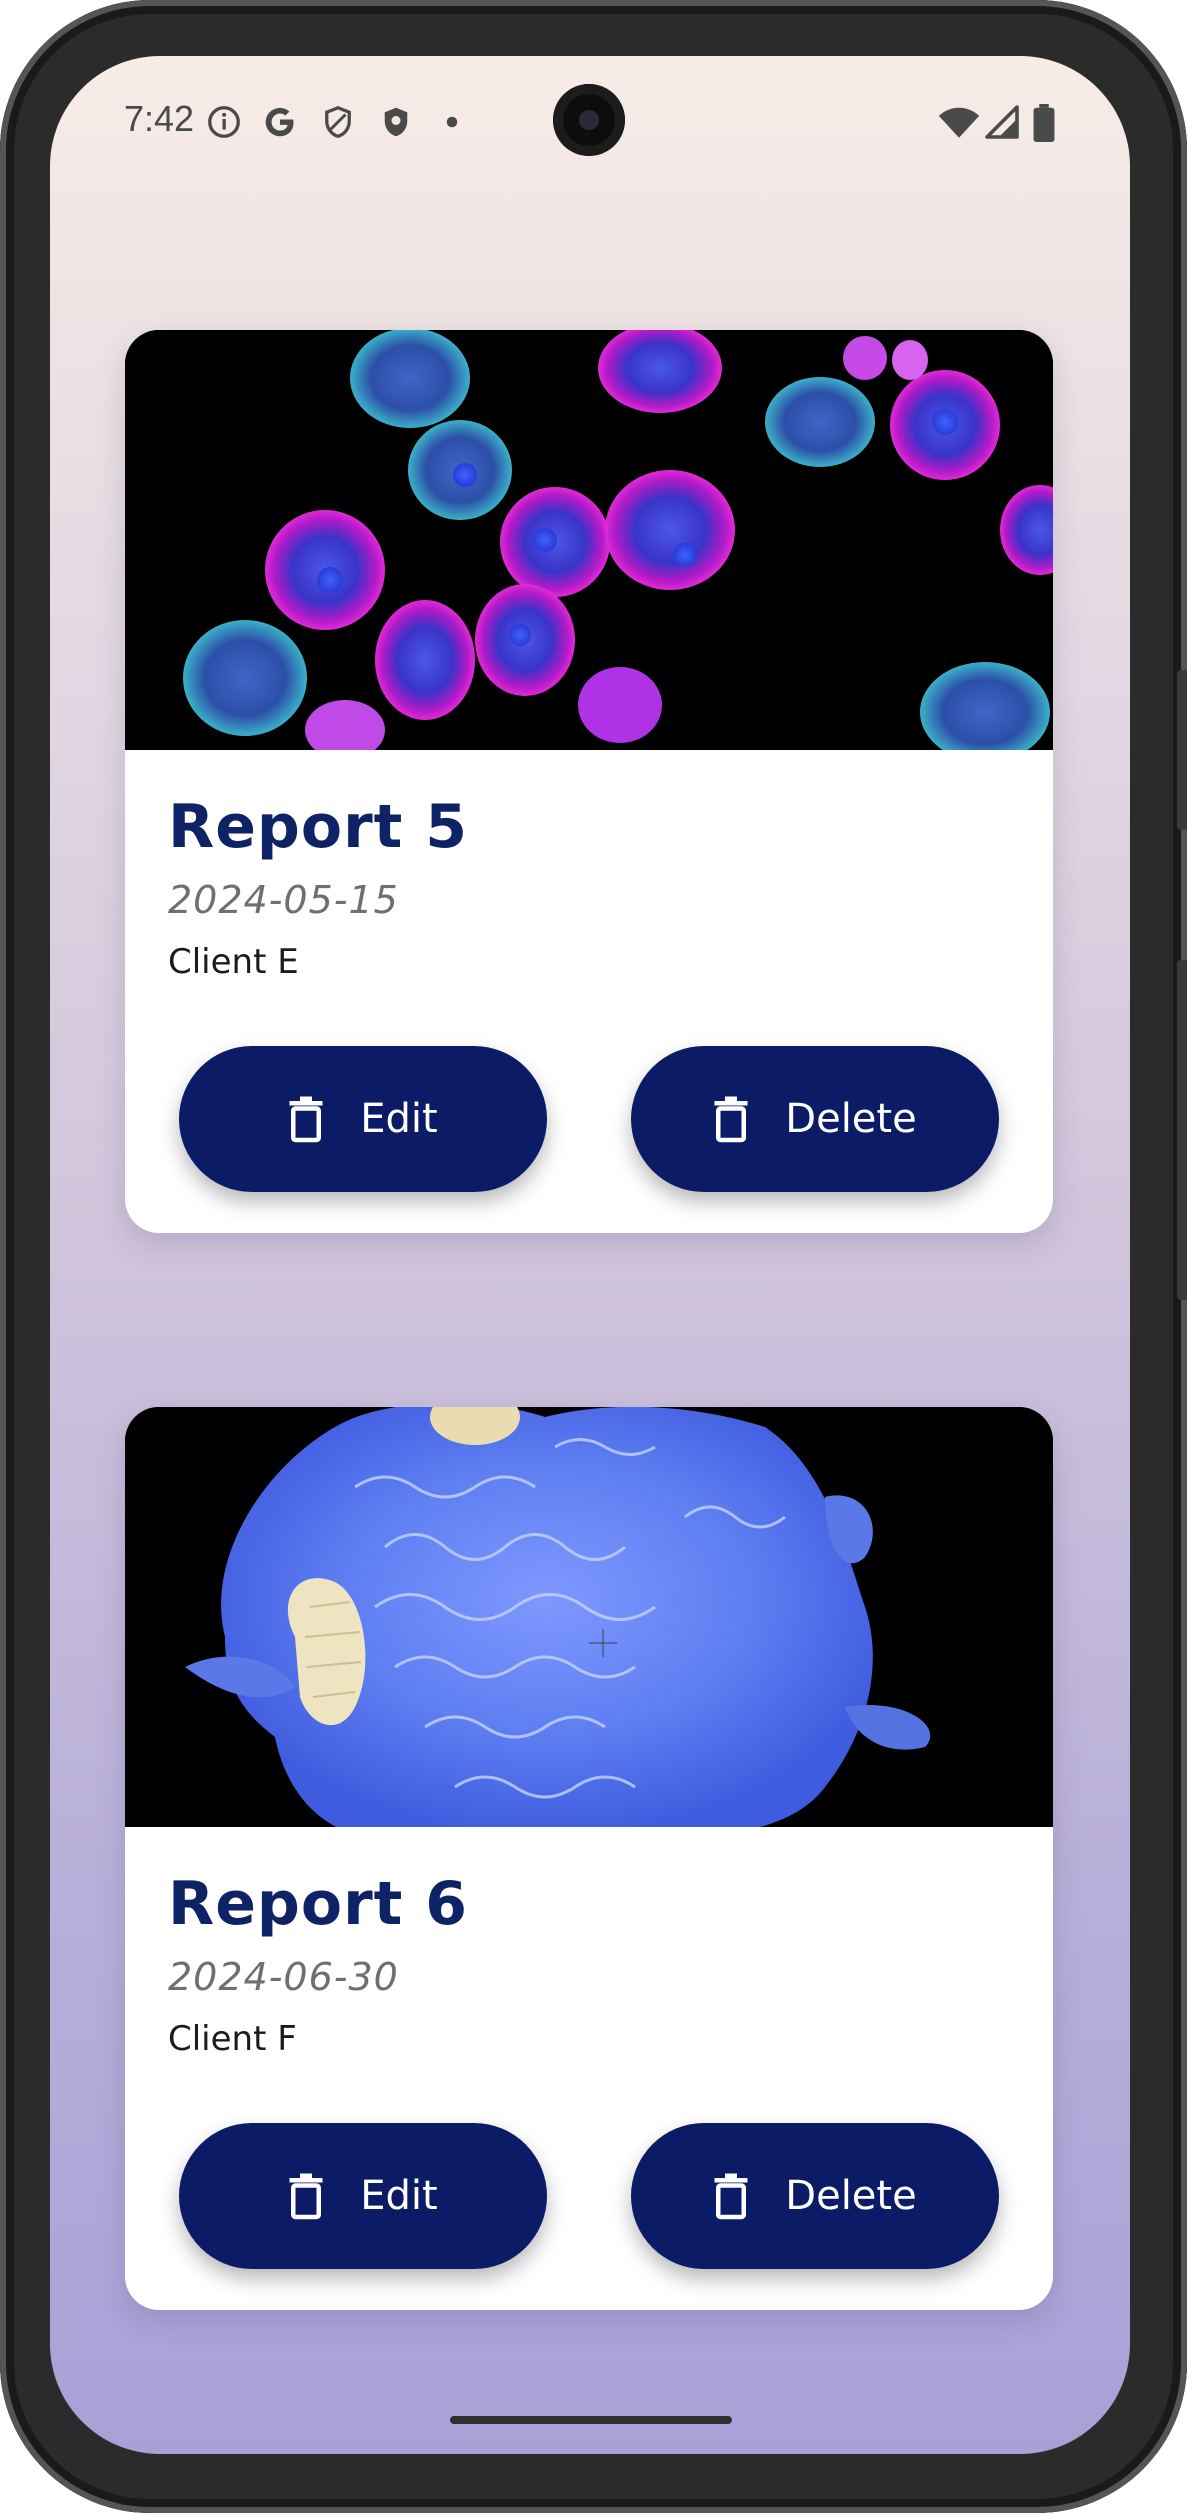 This screenshot has height=2513, width=1187. Describe the element at coordinates (233, 962) in the screenshot. I see `report-client: Client E` at that location.